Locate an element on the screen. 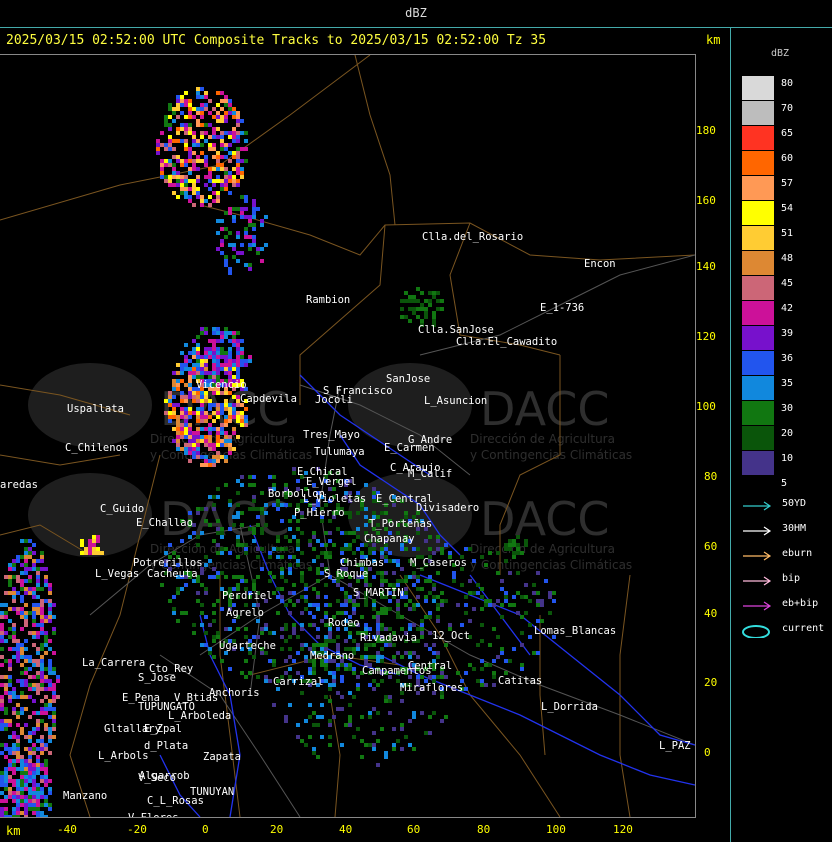 The image size is (832, 842). track-legend-item: current is located at coordinates (787, 629).